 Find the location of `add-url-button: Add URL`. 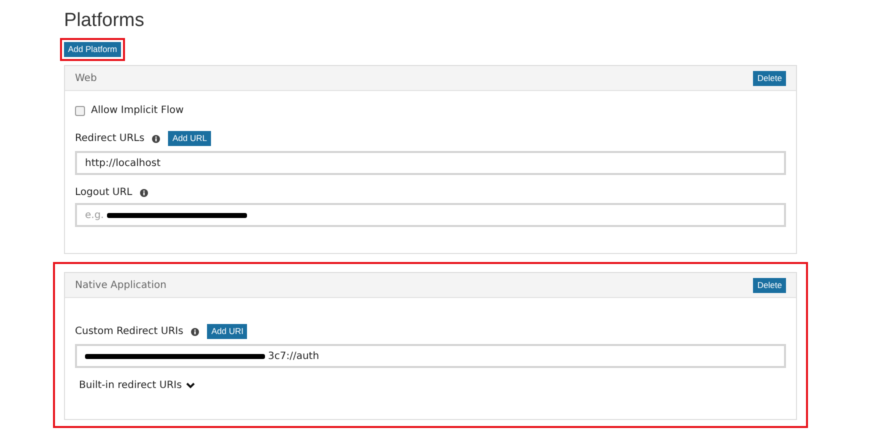

add-url-button: Add URL is located at coordinates (189, 138).